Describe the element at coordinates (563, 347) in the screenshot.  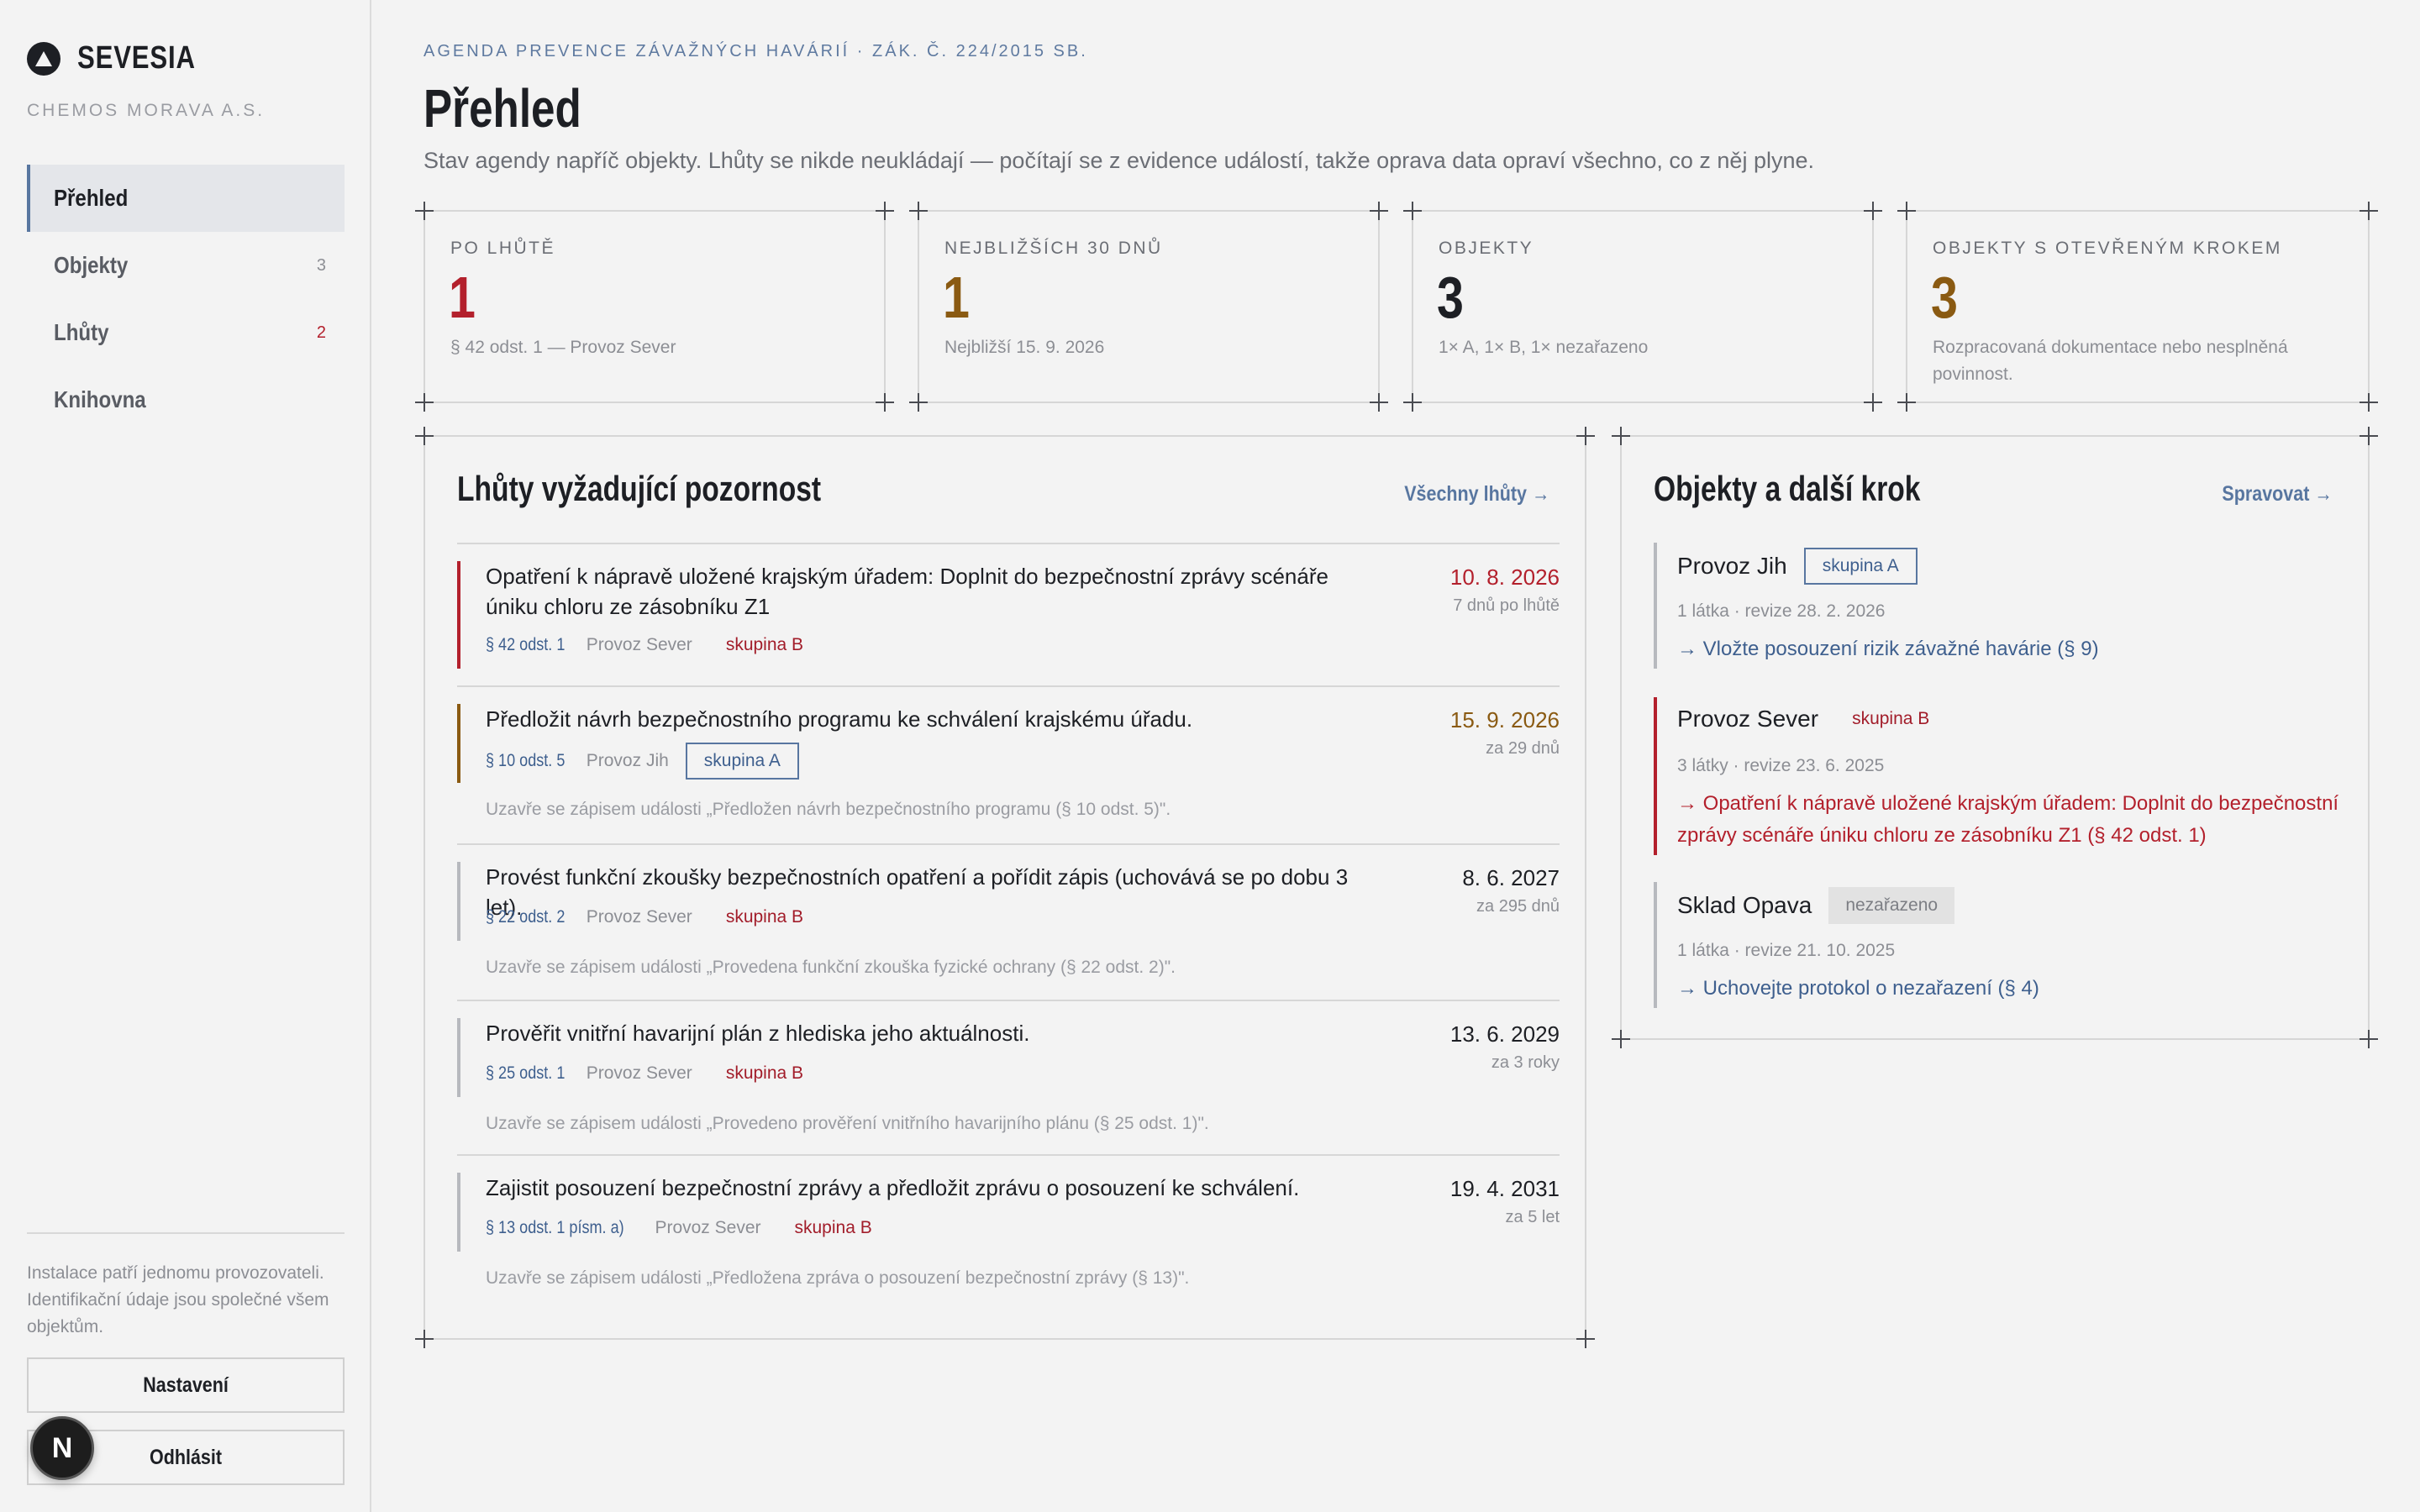
I see `stat-note: § 42 odst. 1 — Provoz Sever` at that location.